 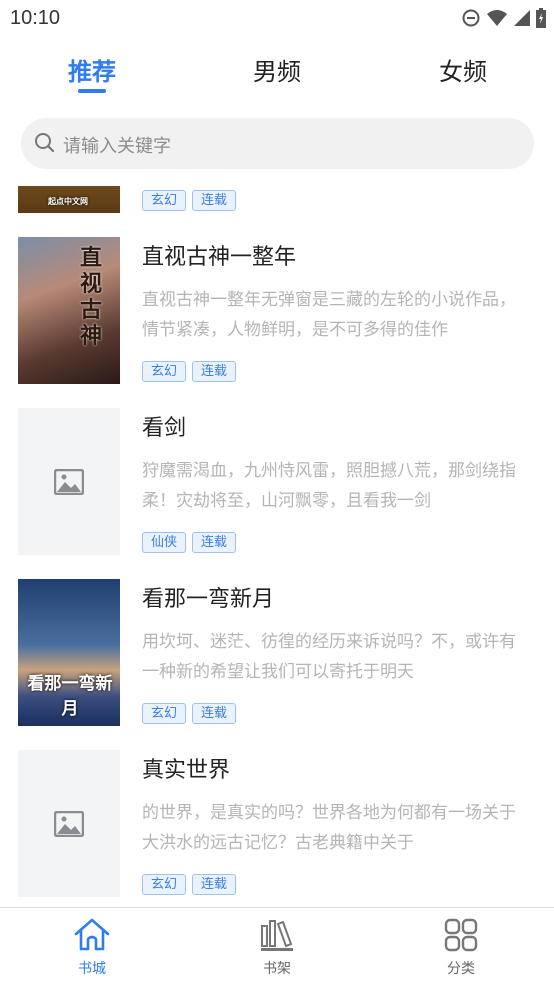 What do you see at coordinates (463, 69) in the screenshot?
I see `tab-female: 女频` at bounding box center [463, 69].